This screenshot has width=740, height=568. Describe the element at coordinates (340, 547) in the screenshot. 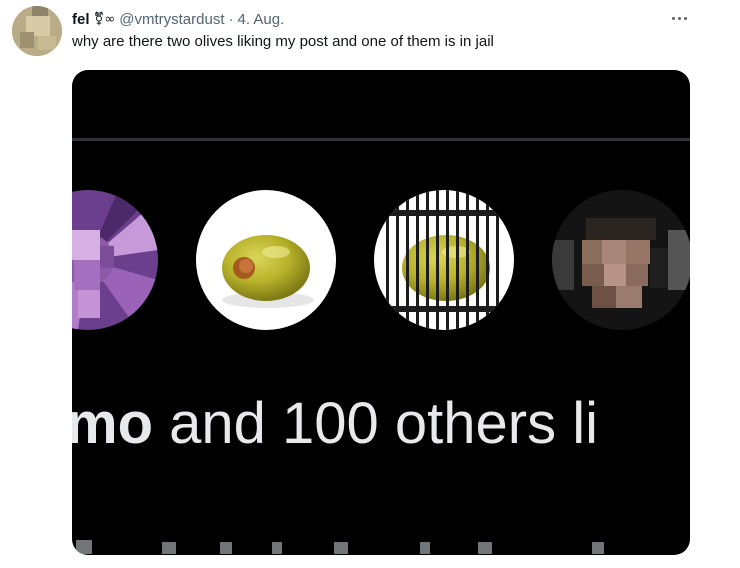

I see `cutoff-text-fragments` at that location.